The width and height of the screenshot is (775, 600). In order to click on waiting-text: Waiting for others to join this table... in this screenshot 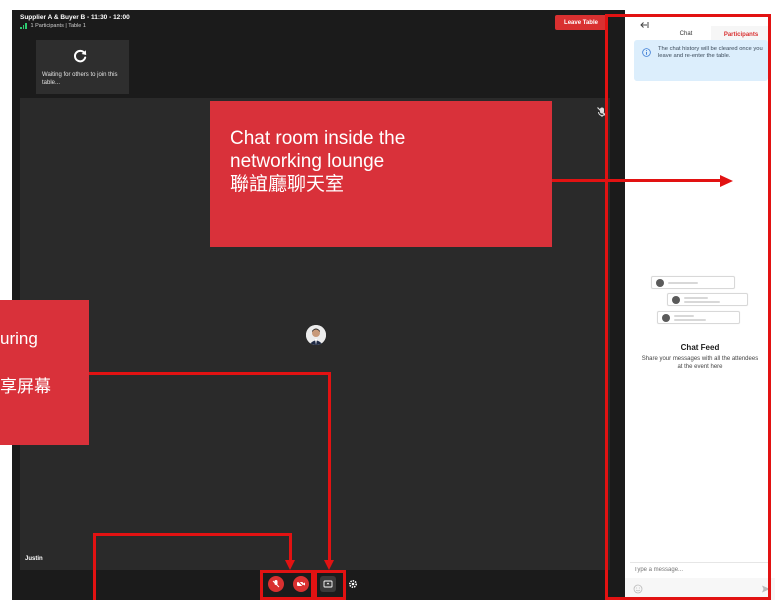, I will do `click(80, 79)`.